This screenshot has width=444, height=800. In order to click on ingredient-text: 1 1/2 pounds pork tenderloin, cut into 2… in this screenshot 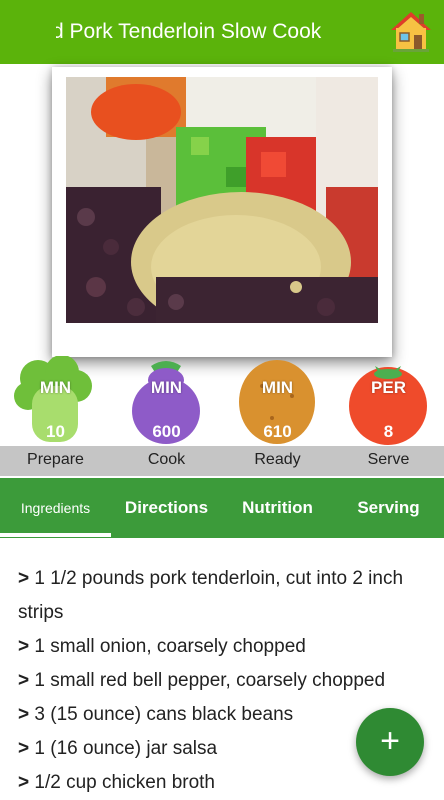, I will do `click(211, 595)`.